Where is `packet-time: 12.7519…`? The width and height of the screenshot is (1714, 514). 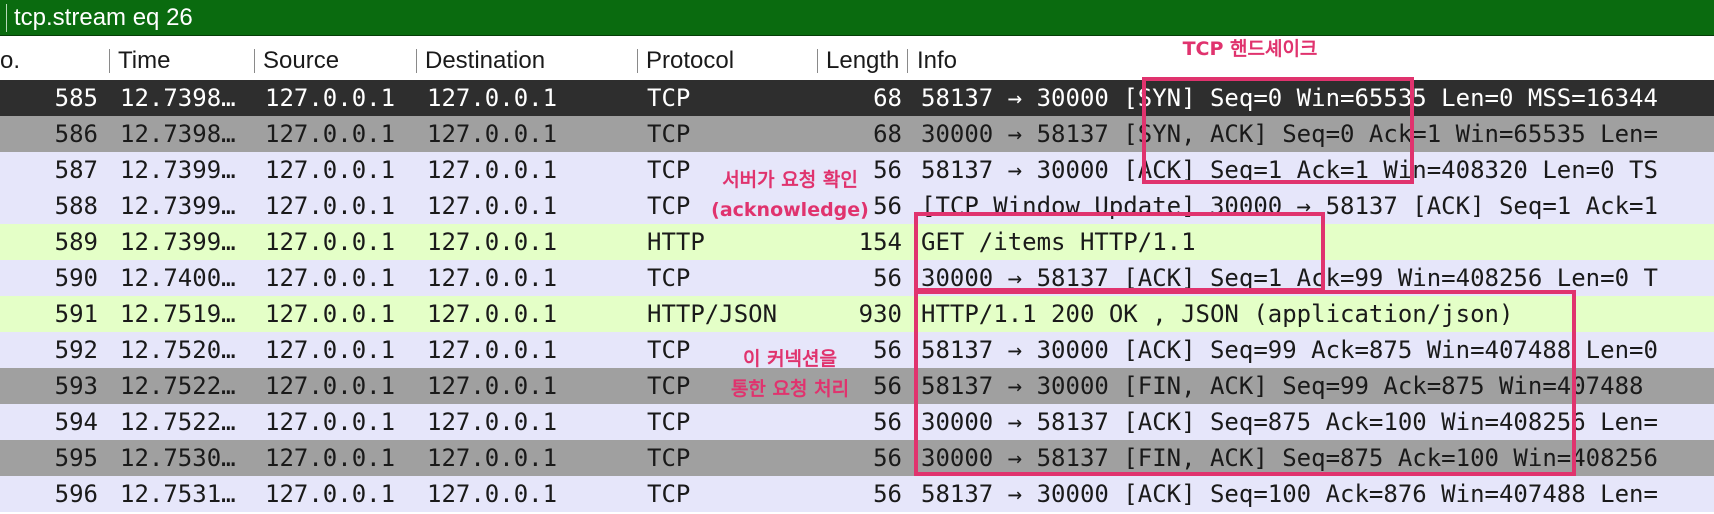 packet-time: 12.7519… is located at coordinates (178, 314).